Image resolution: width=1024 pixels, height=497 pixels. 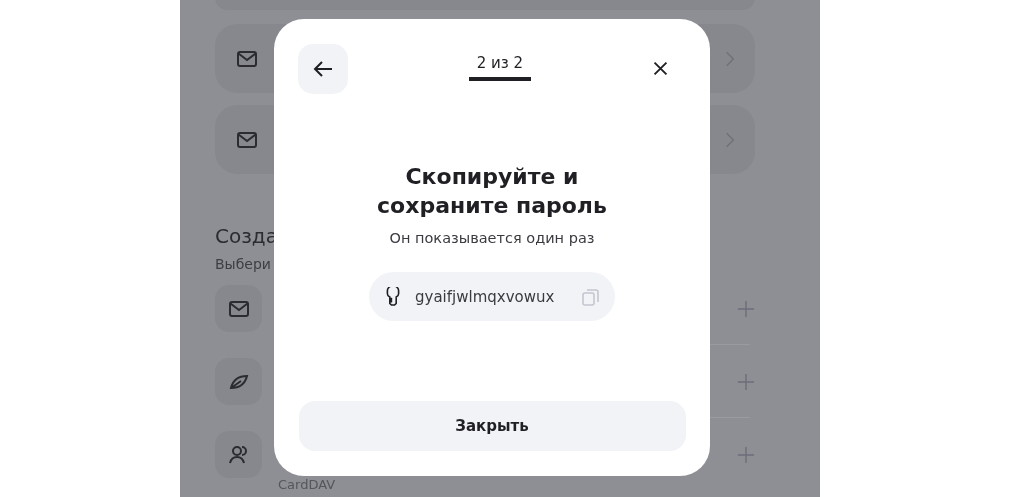 I want to click on close-icon, so click(x=660, y=68).